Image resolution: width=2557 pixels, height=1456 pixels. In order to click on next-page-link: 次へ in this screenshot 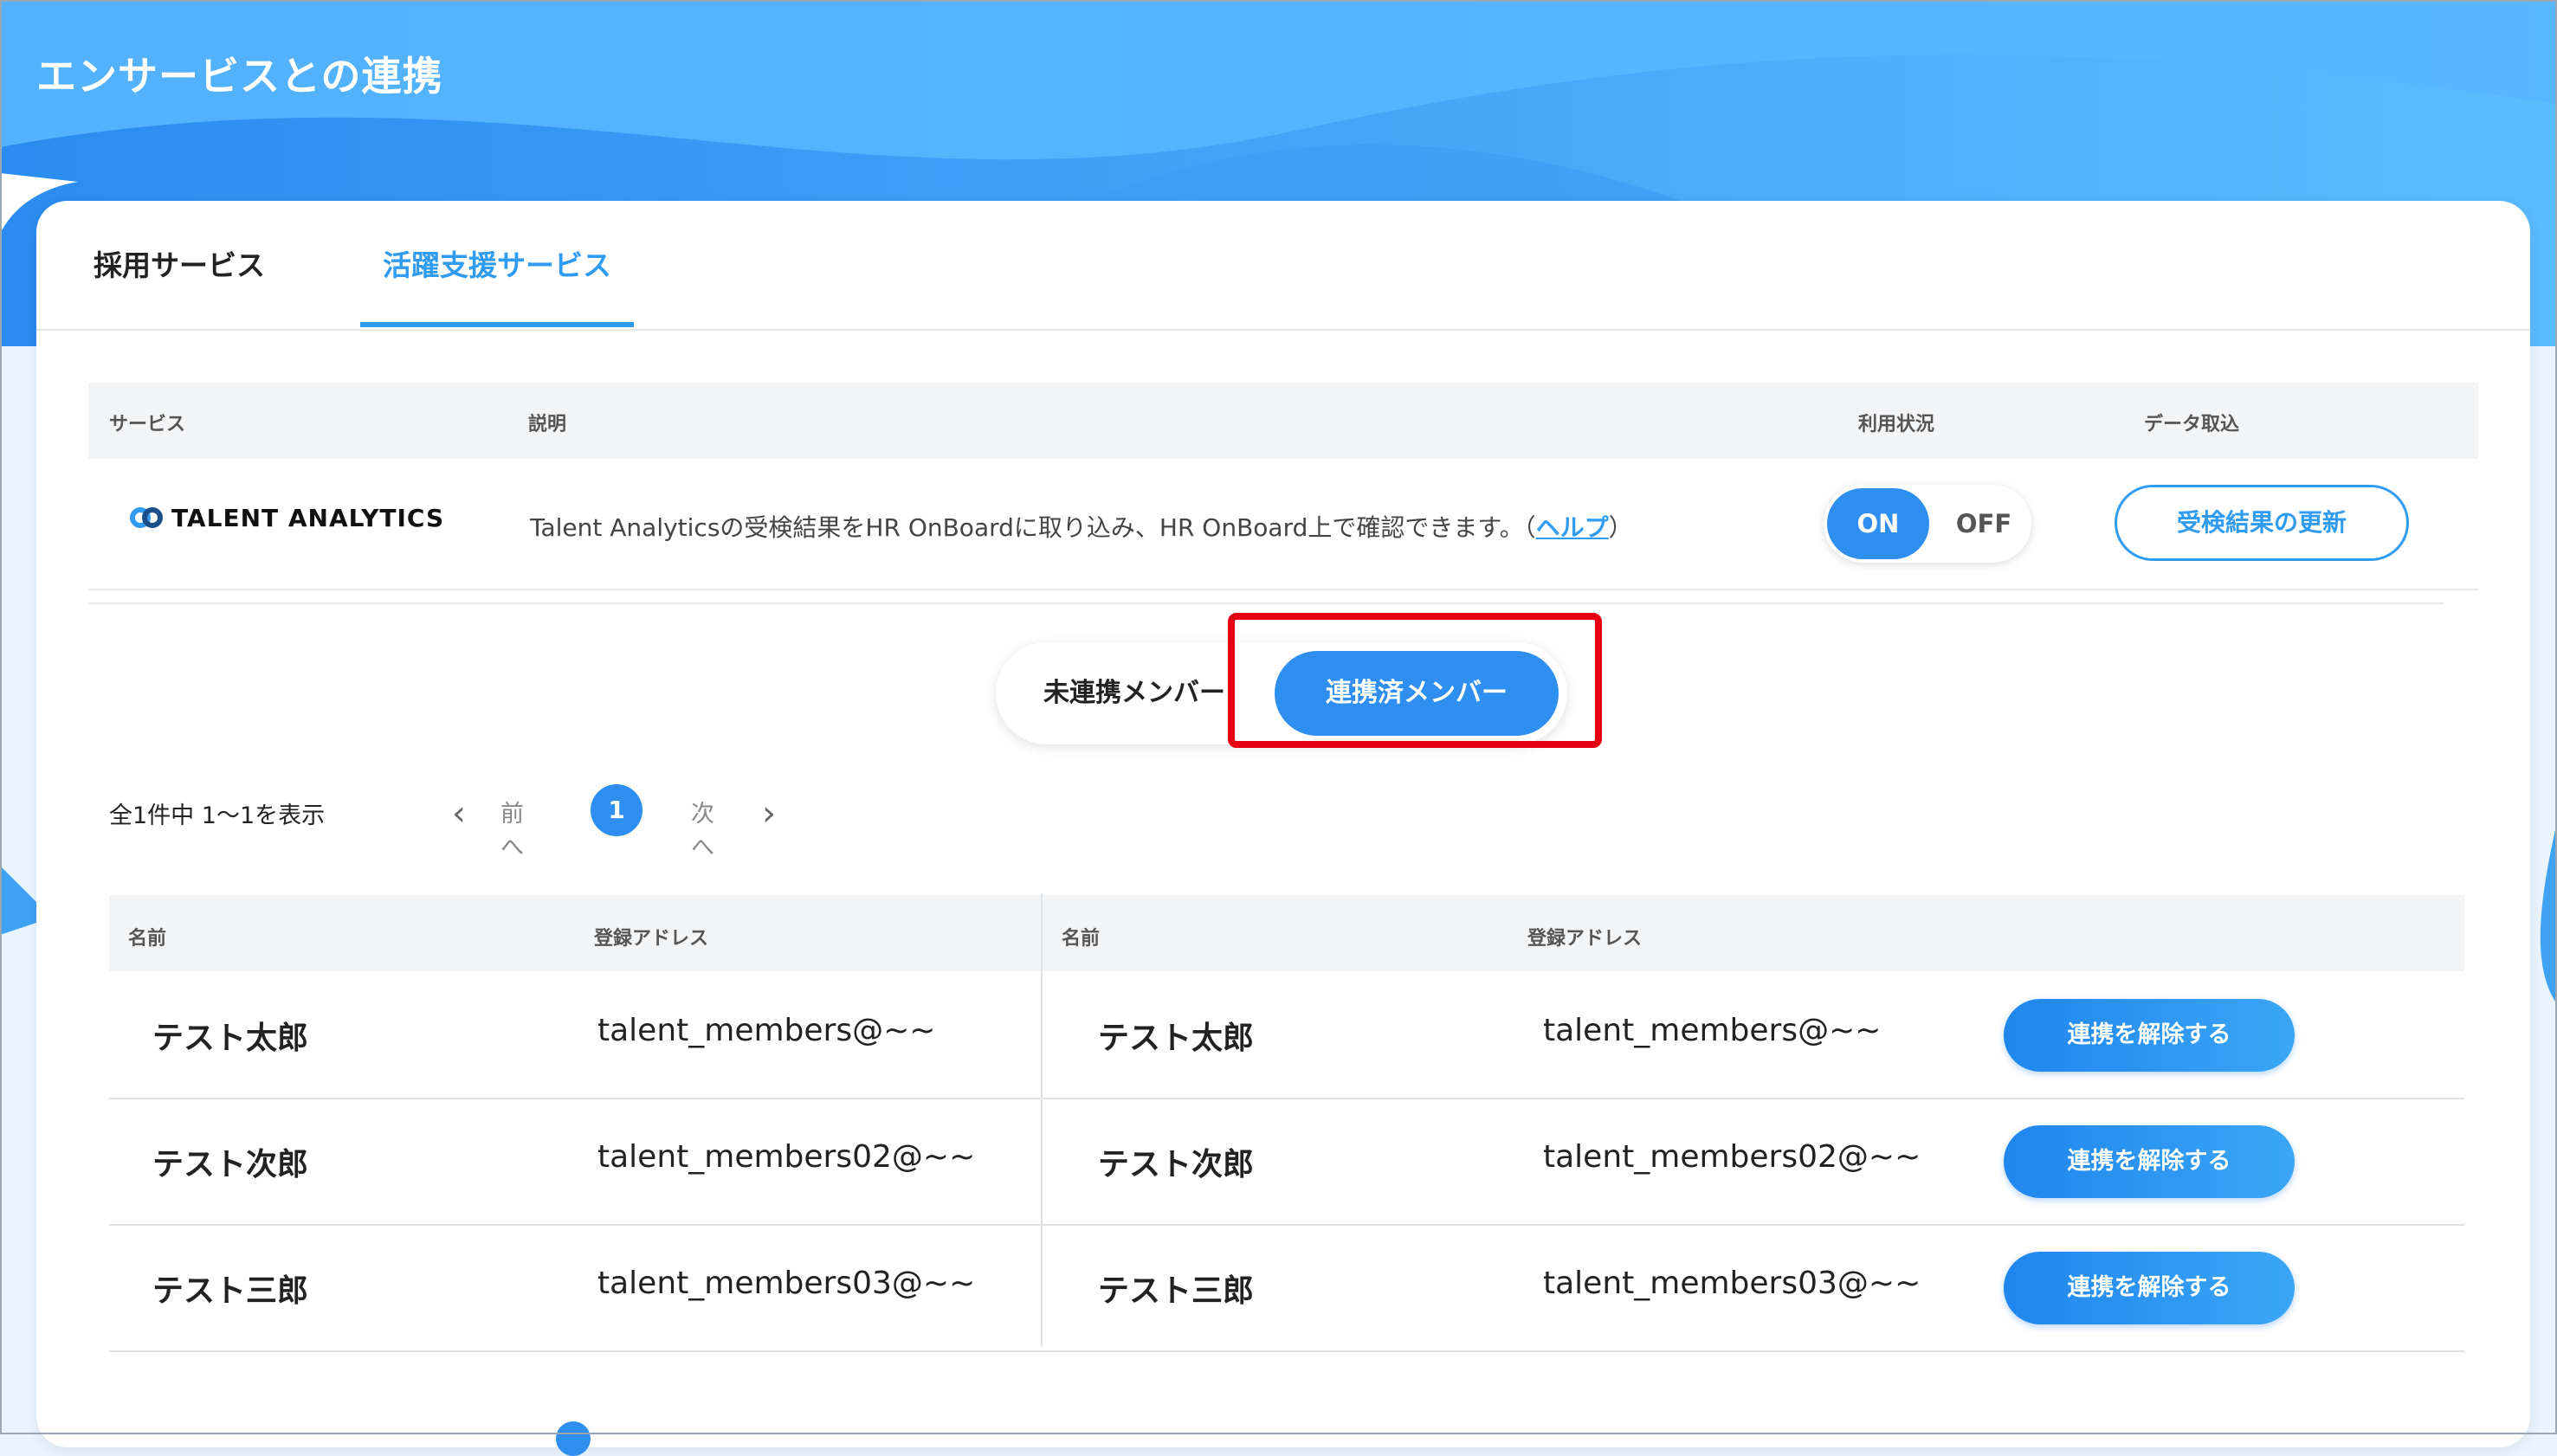, I will do `click(702, 828)`.